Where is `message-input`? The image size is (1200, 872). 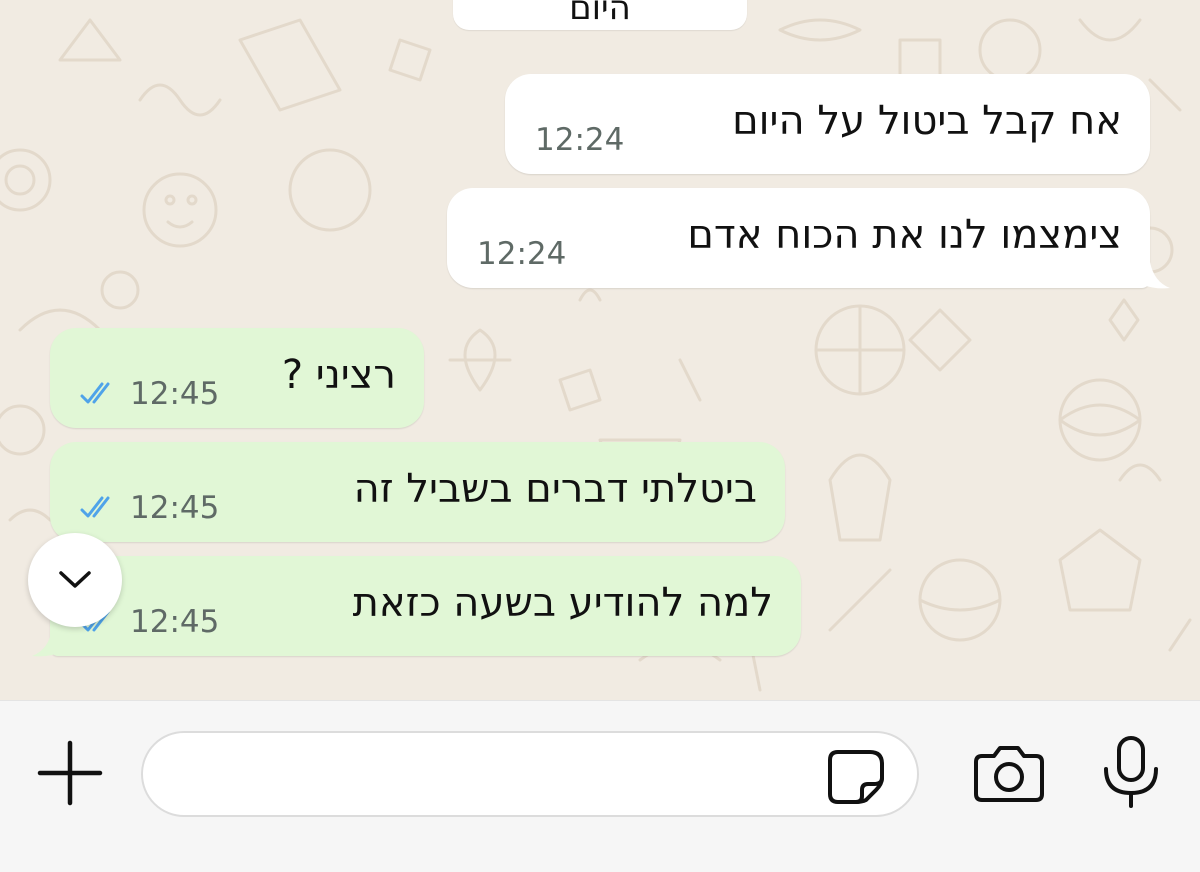
message-input is located at coordinates (530, 774).